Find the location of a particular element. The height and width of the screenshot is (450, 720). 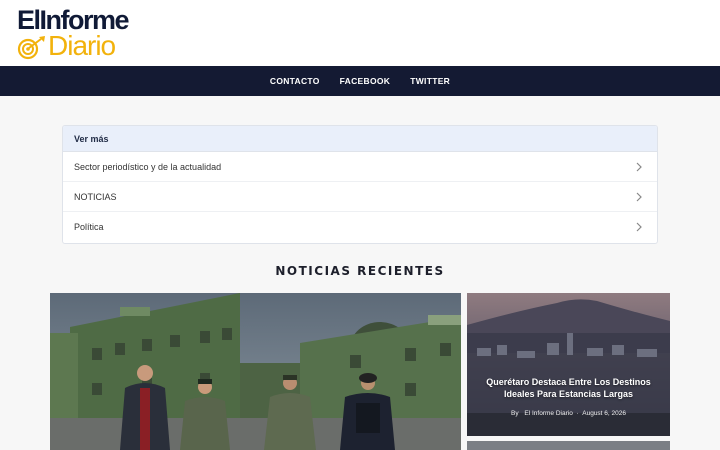

side-news-meta: By El Informe Diario · August 6, 2026 is located at coordinates (568, 413).